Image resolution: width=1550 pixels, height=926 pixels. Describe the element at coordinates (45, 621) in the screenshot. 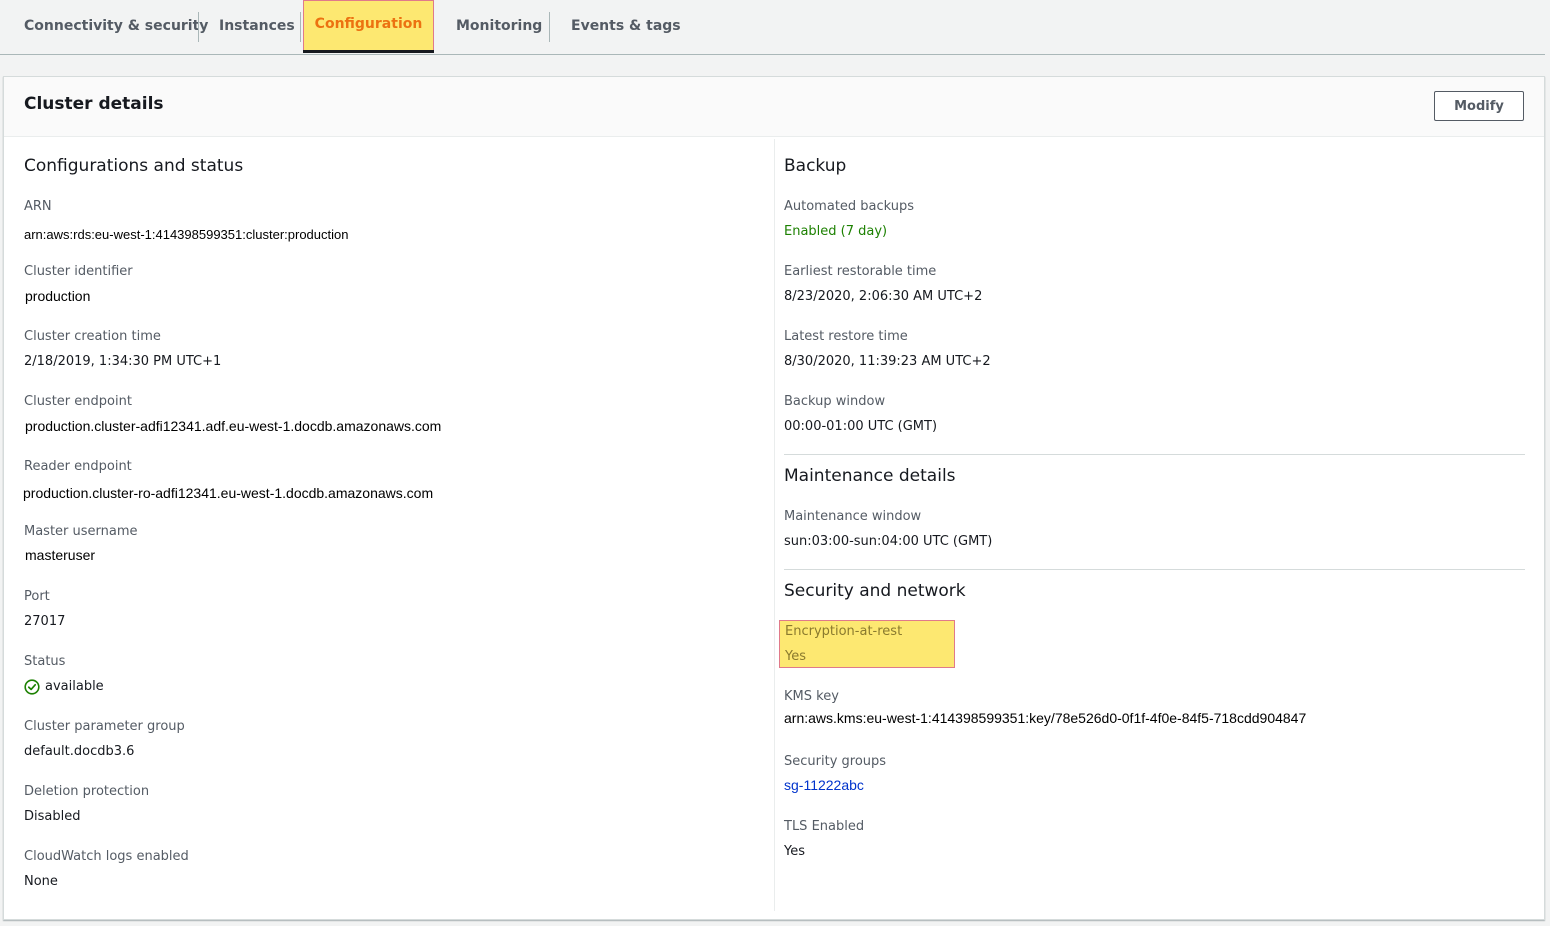

I see `port-value: 27017` at that location.